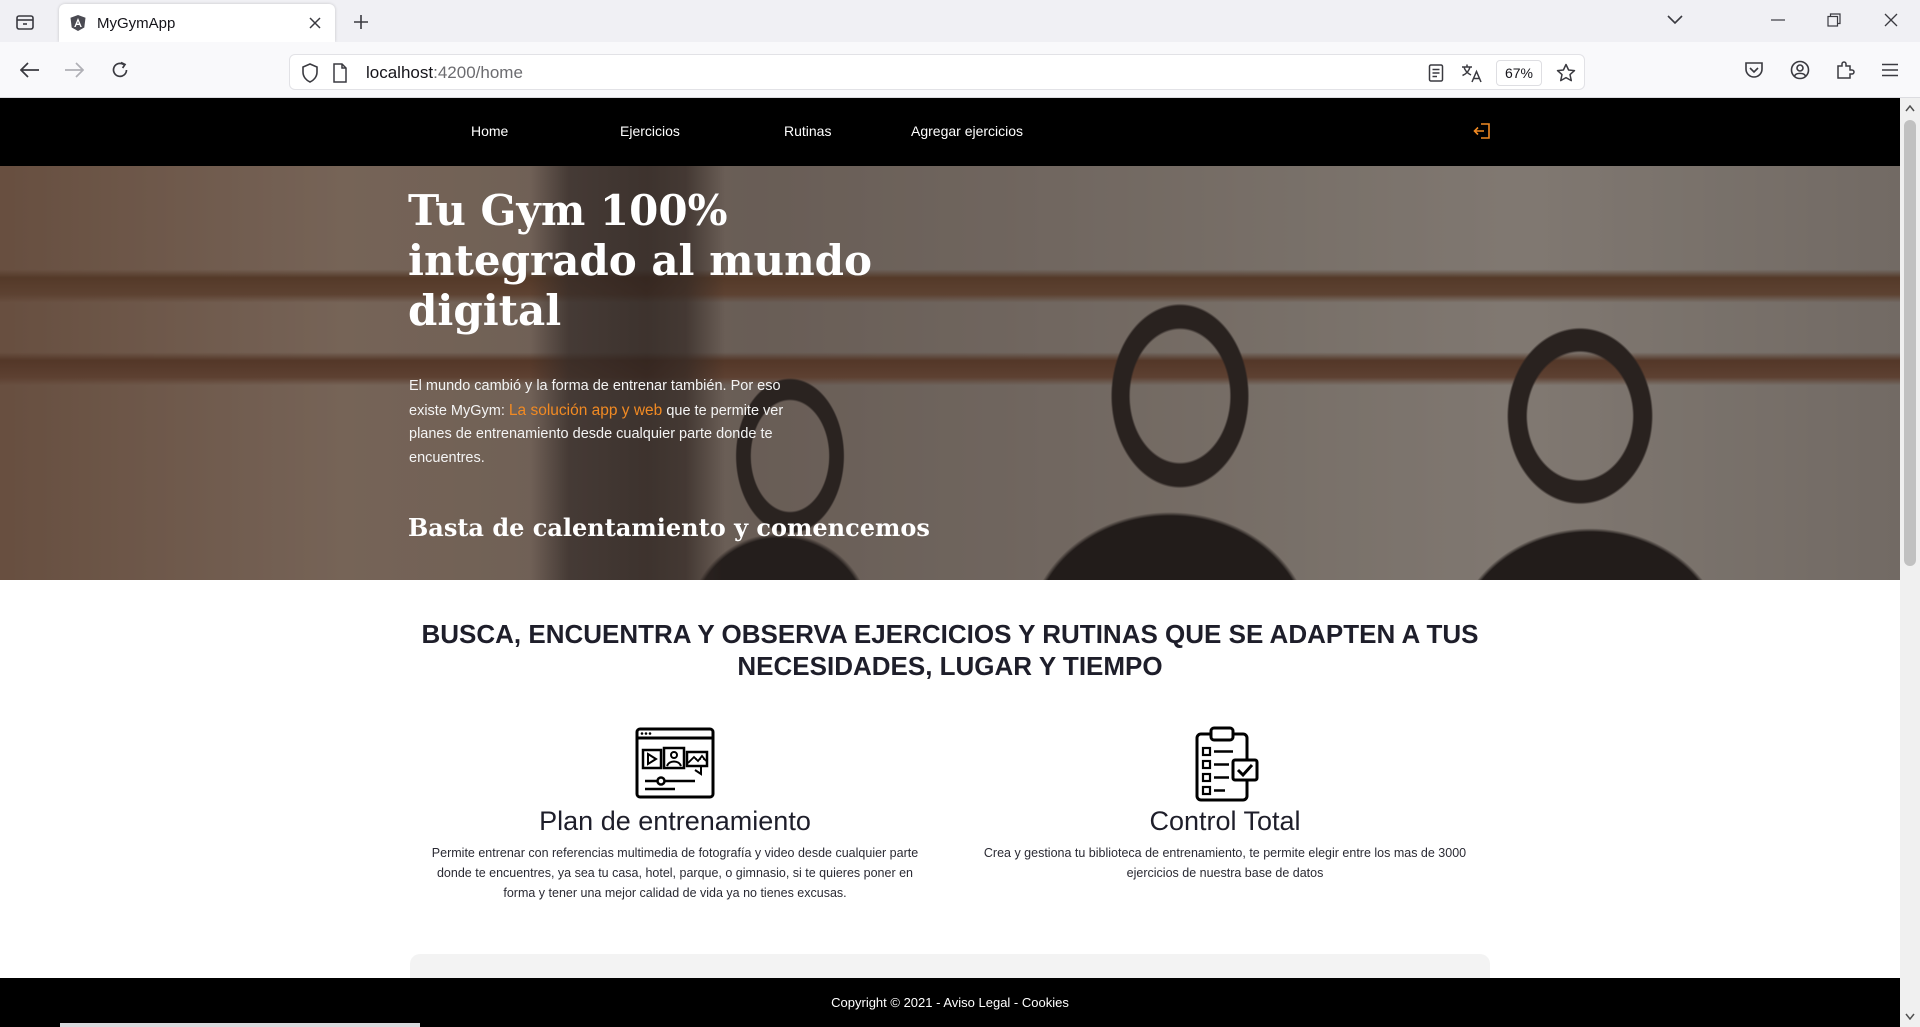  What do you see at coordinates (675, 764) in the screenshot?
I see `multimedia-window-icon` at bounding box center [675, 764].